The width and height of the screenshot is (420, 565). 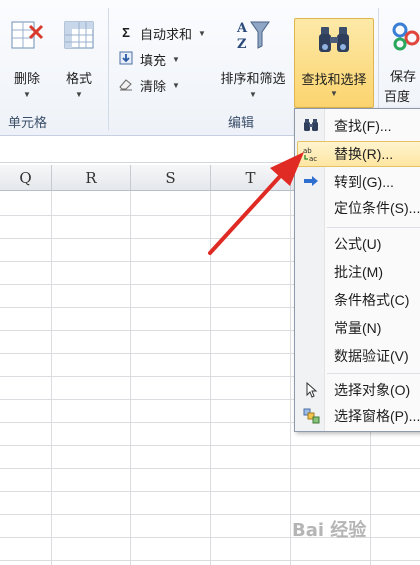 What do you see at coordinates (256, 203) in the screenshot?
I see `annotation-arrow` at bounding box center [256, 203].